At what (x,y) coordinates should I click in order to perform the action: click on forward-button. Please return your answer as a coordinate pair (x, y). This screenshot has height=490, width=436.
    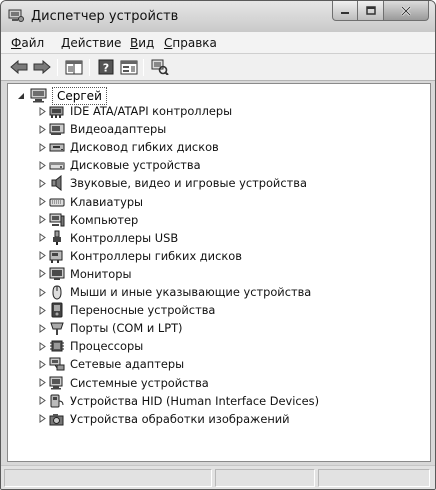
    Looking at the image, I should click on (42, 67).